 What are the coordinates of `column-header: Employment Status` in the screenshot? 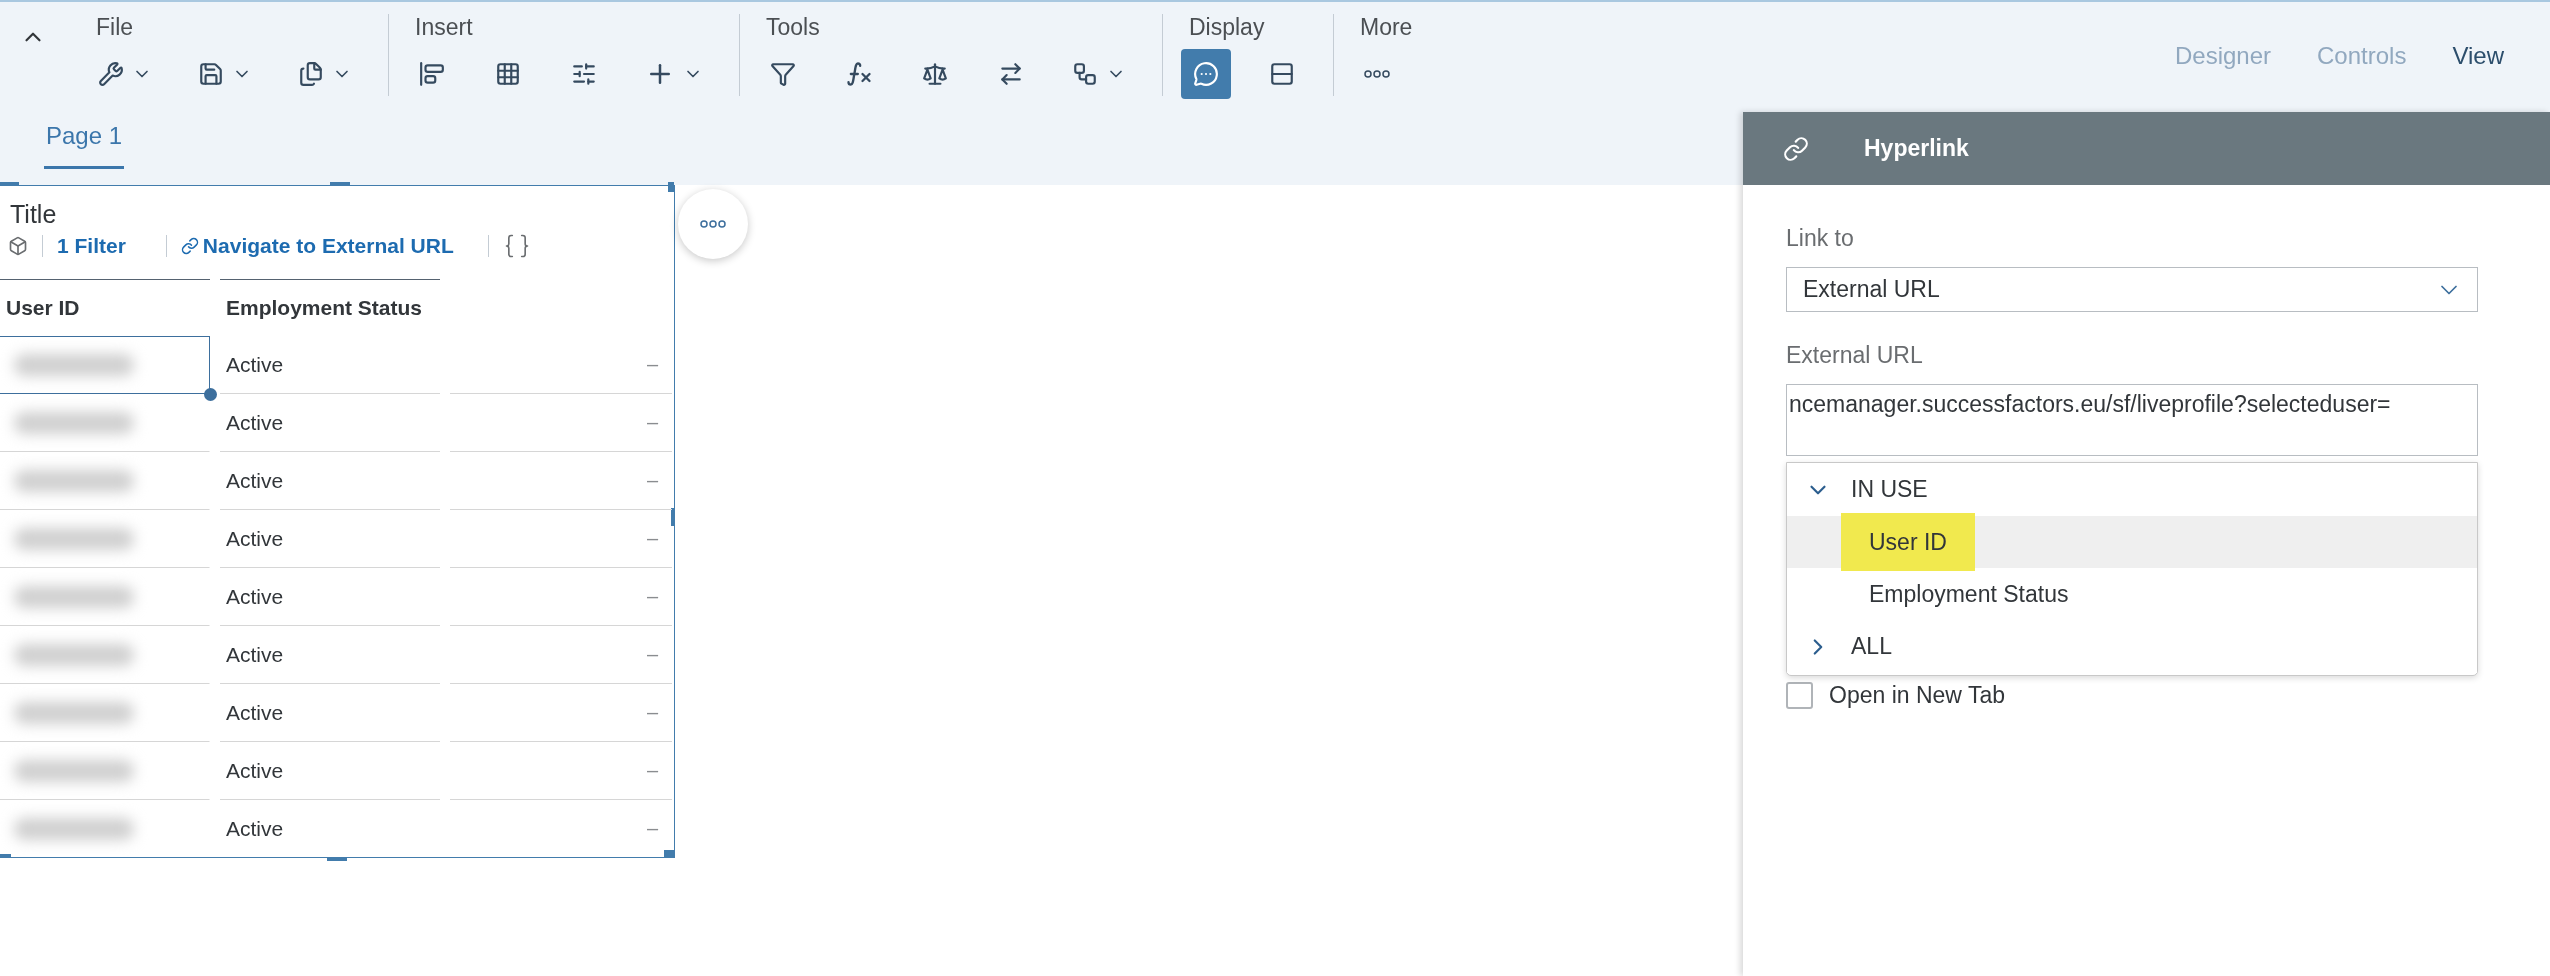 It's located at (330, 307).